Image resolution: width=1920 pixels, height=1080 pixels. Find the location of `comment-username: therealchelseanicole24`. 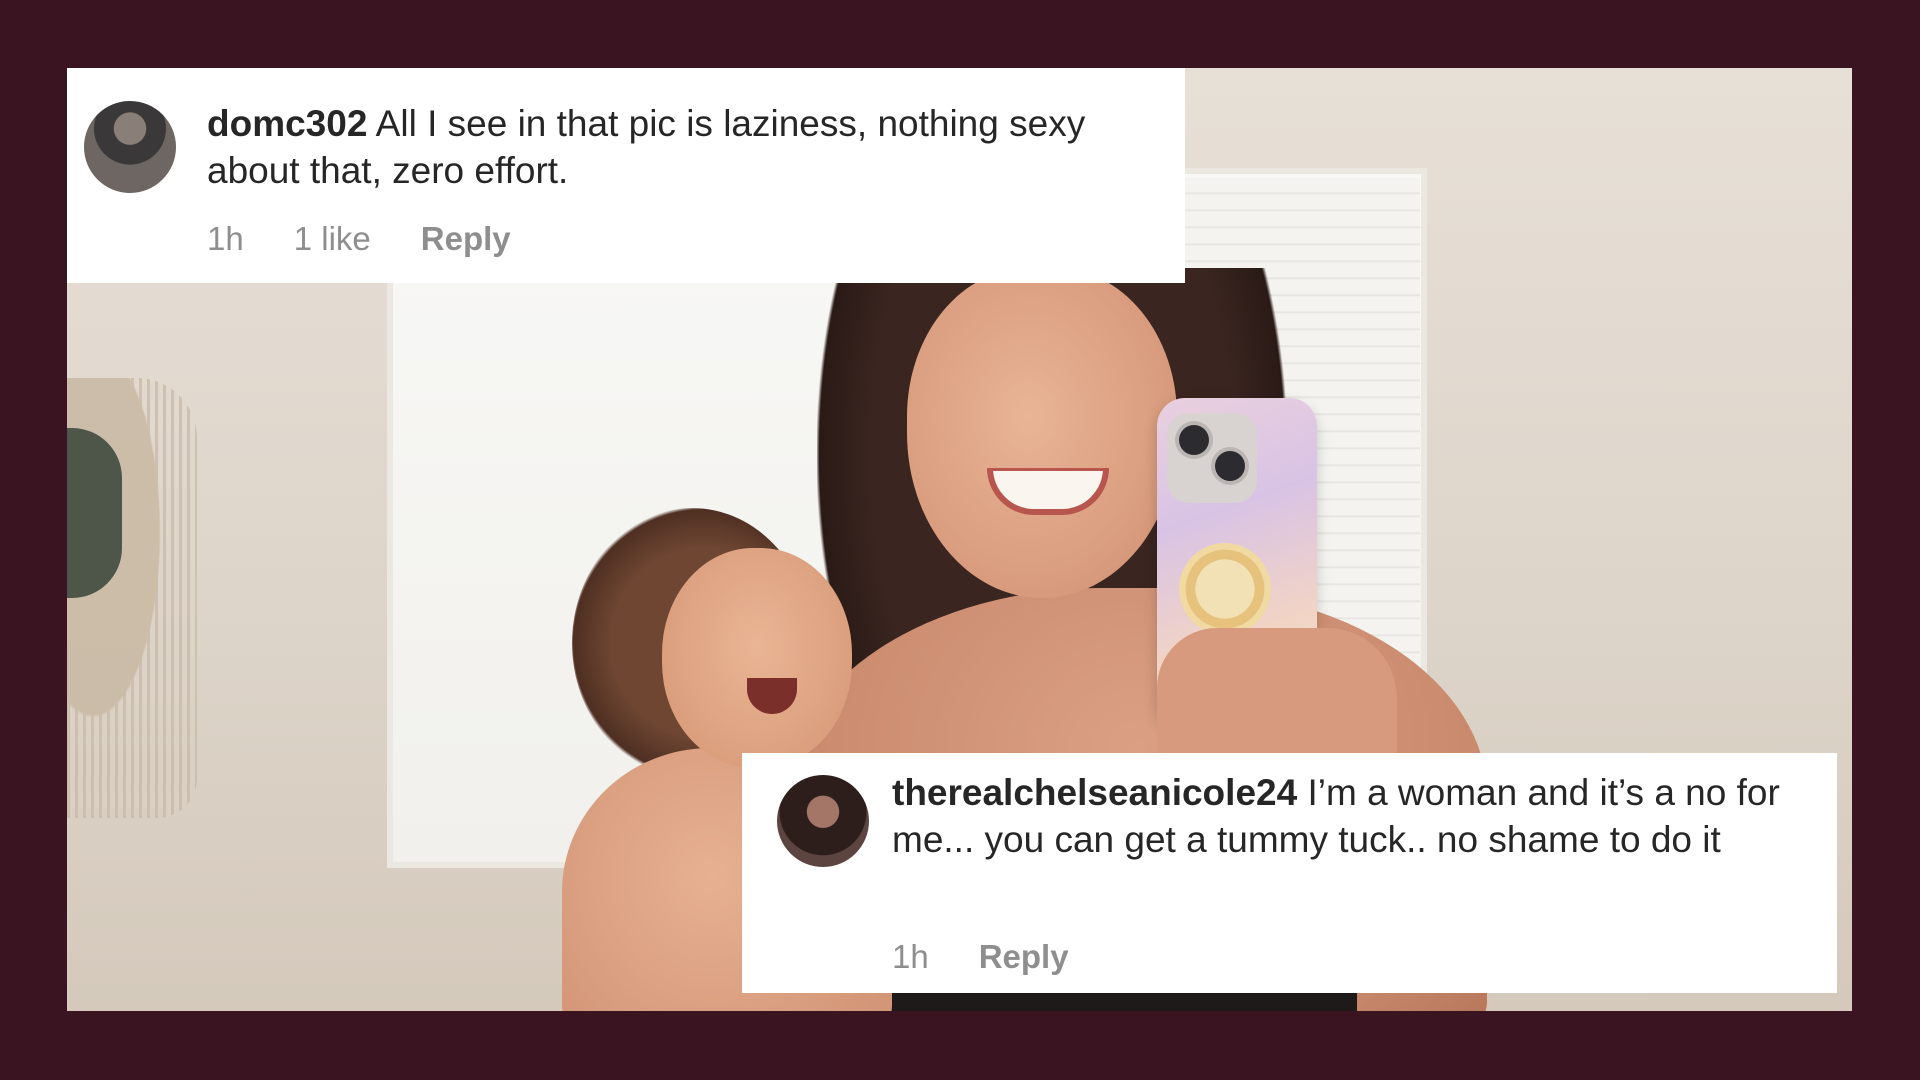

comment-username: therealchelseanicole24 is located at coordinates (1094, 792).